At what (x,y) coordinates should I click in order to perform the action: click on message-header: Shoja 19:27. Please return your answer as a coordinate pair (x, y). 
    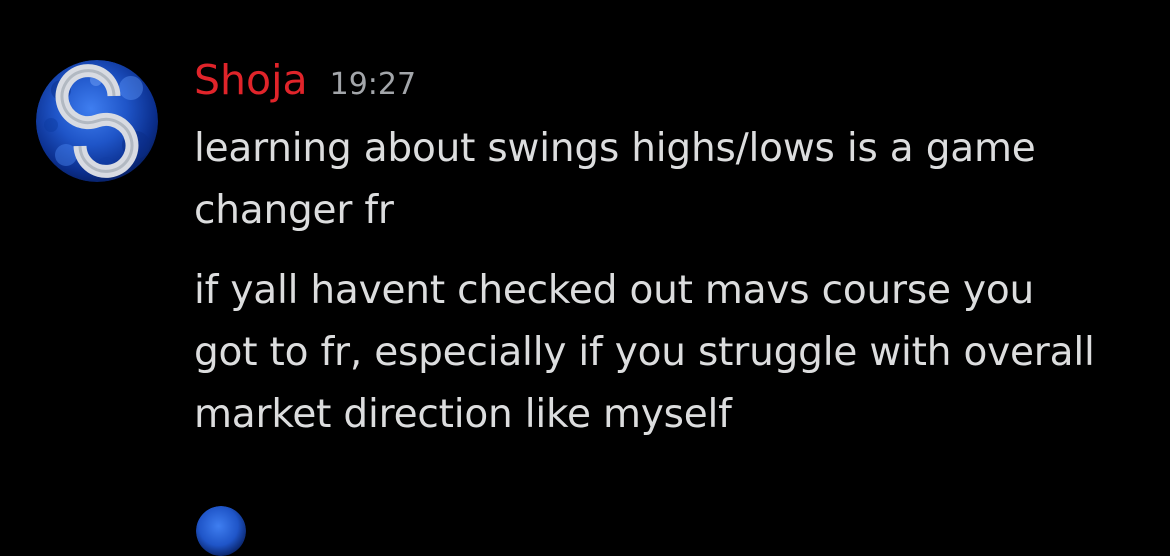
    Looking at the image, I should click on (305, 84).